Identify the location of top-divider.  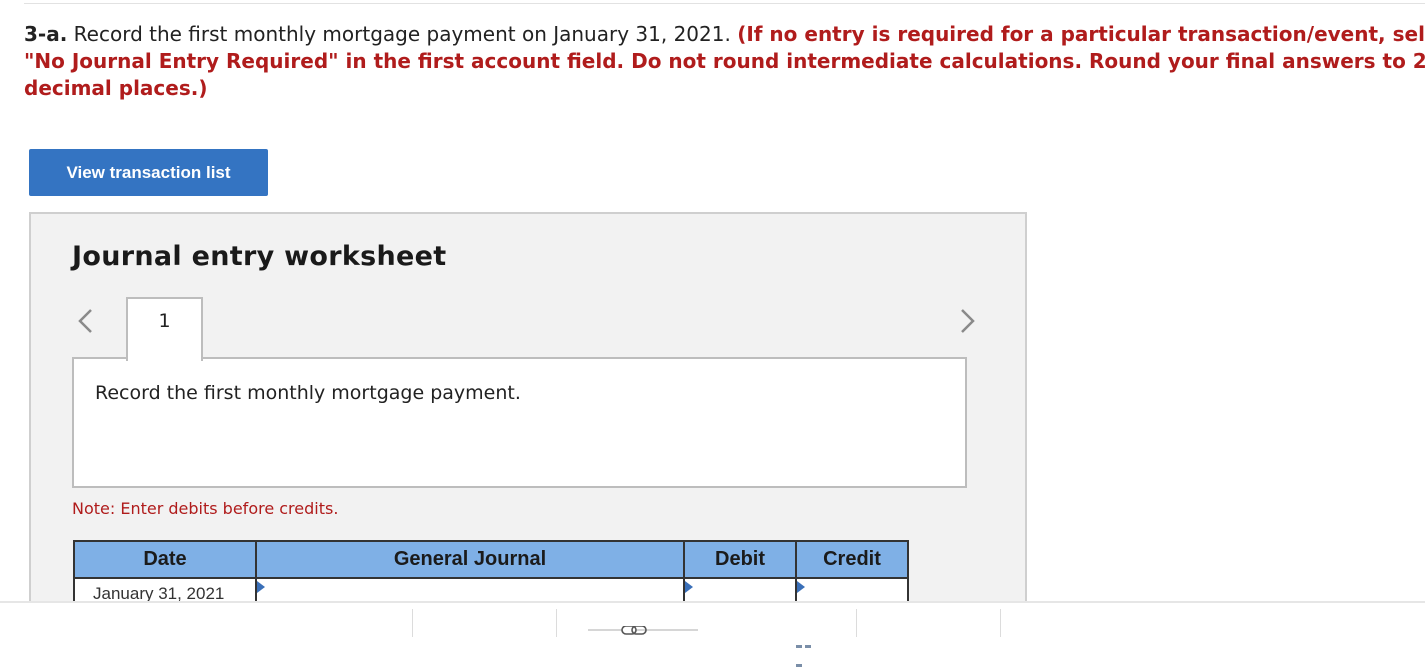
(724, 3).